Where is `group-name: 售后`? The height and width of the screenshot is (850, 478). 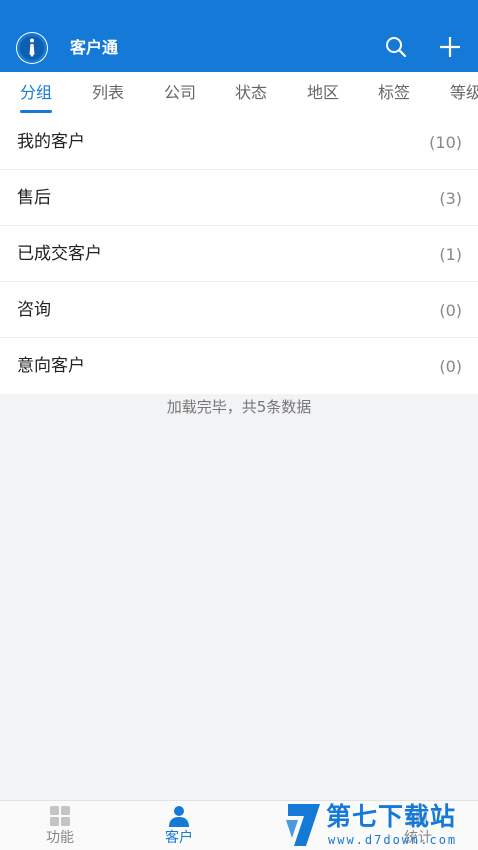 group-name: 售后 is located at coordinates (34, 198).